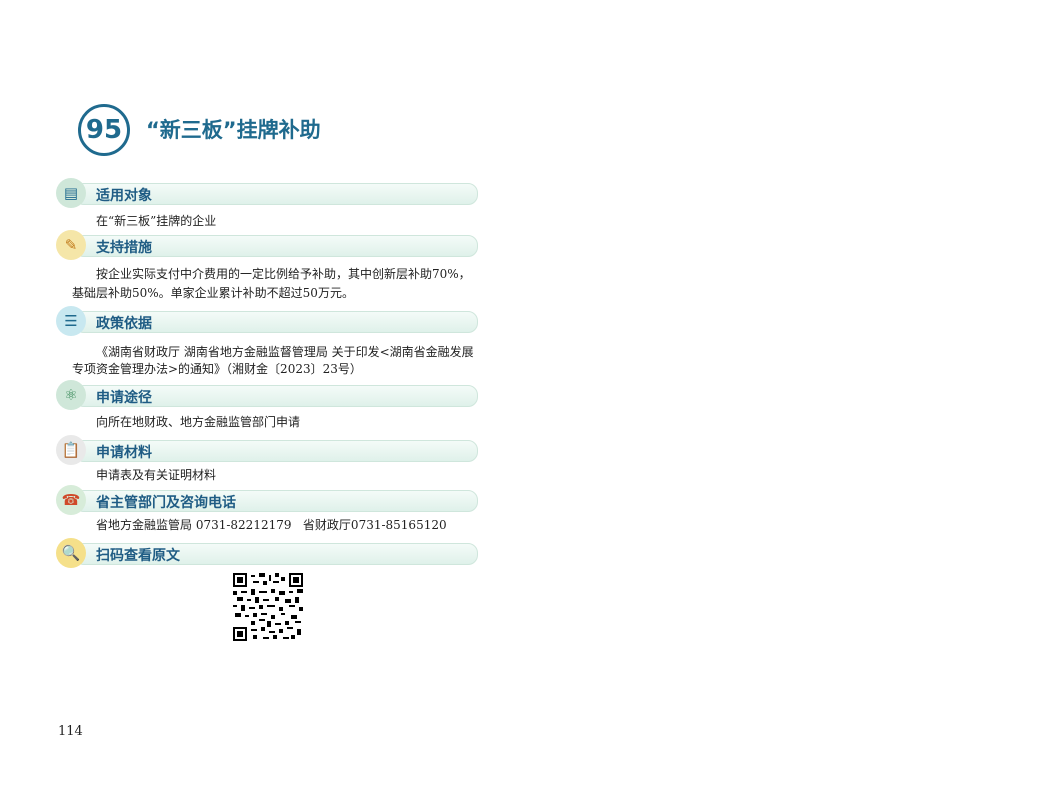 This screenshot has width=1058, height=793. Describe the element at coordinates (71, 321) in the screenshot. I see `policy-document-icon: ☰` at that location.